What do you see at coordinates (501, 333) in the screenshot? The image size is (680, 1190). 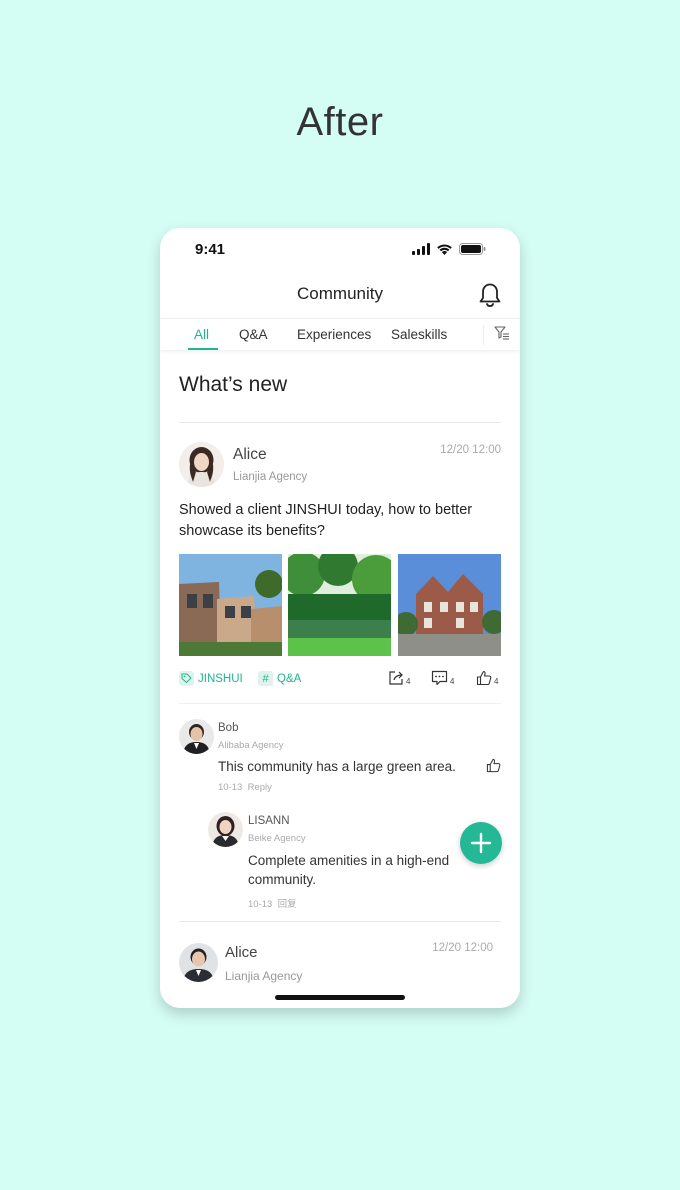 I see `filter-icon` at bounding box center [501, 333].